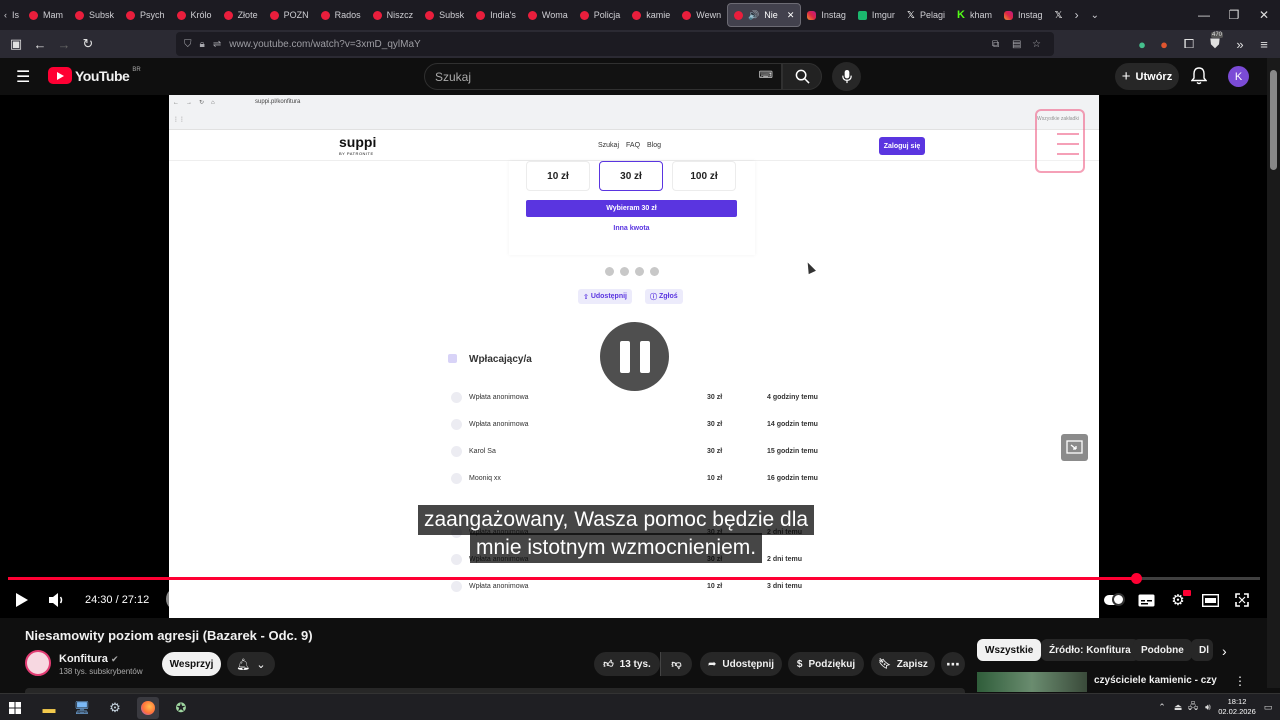 The width and height of the screenshot is (1280, 720). I want to click on like-button: 👍︎ 13 tys., so click(627, 664).